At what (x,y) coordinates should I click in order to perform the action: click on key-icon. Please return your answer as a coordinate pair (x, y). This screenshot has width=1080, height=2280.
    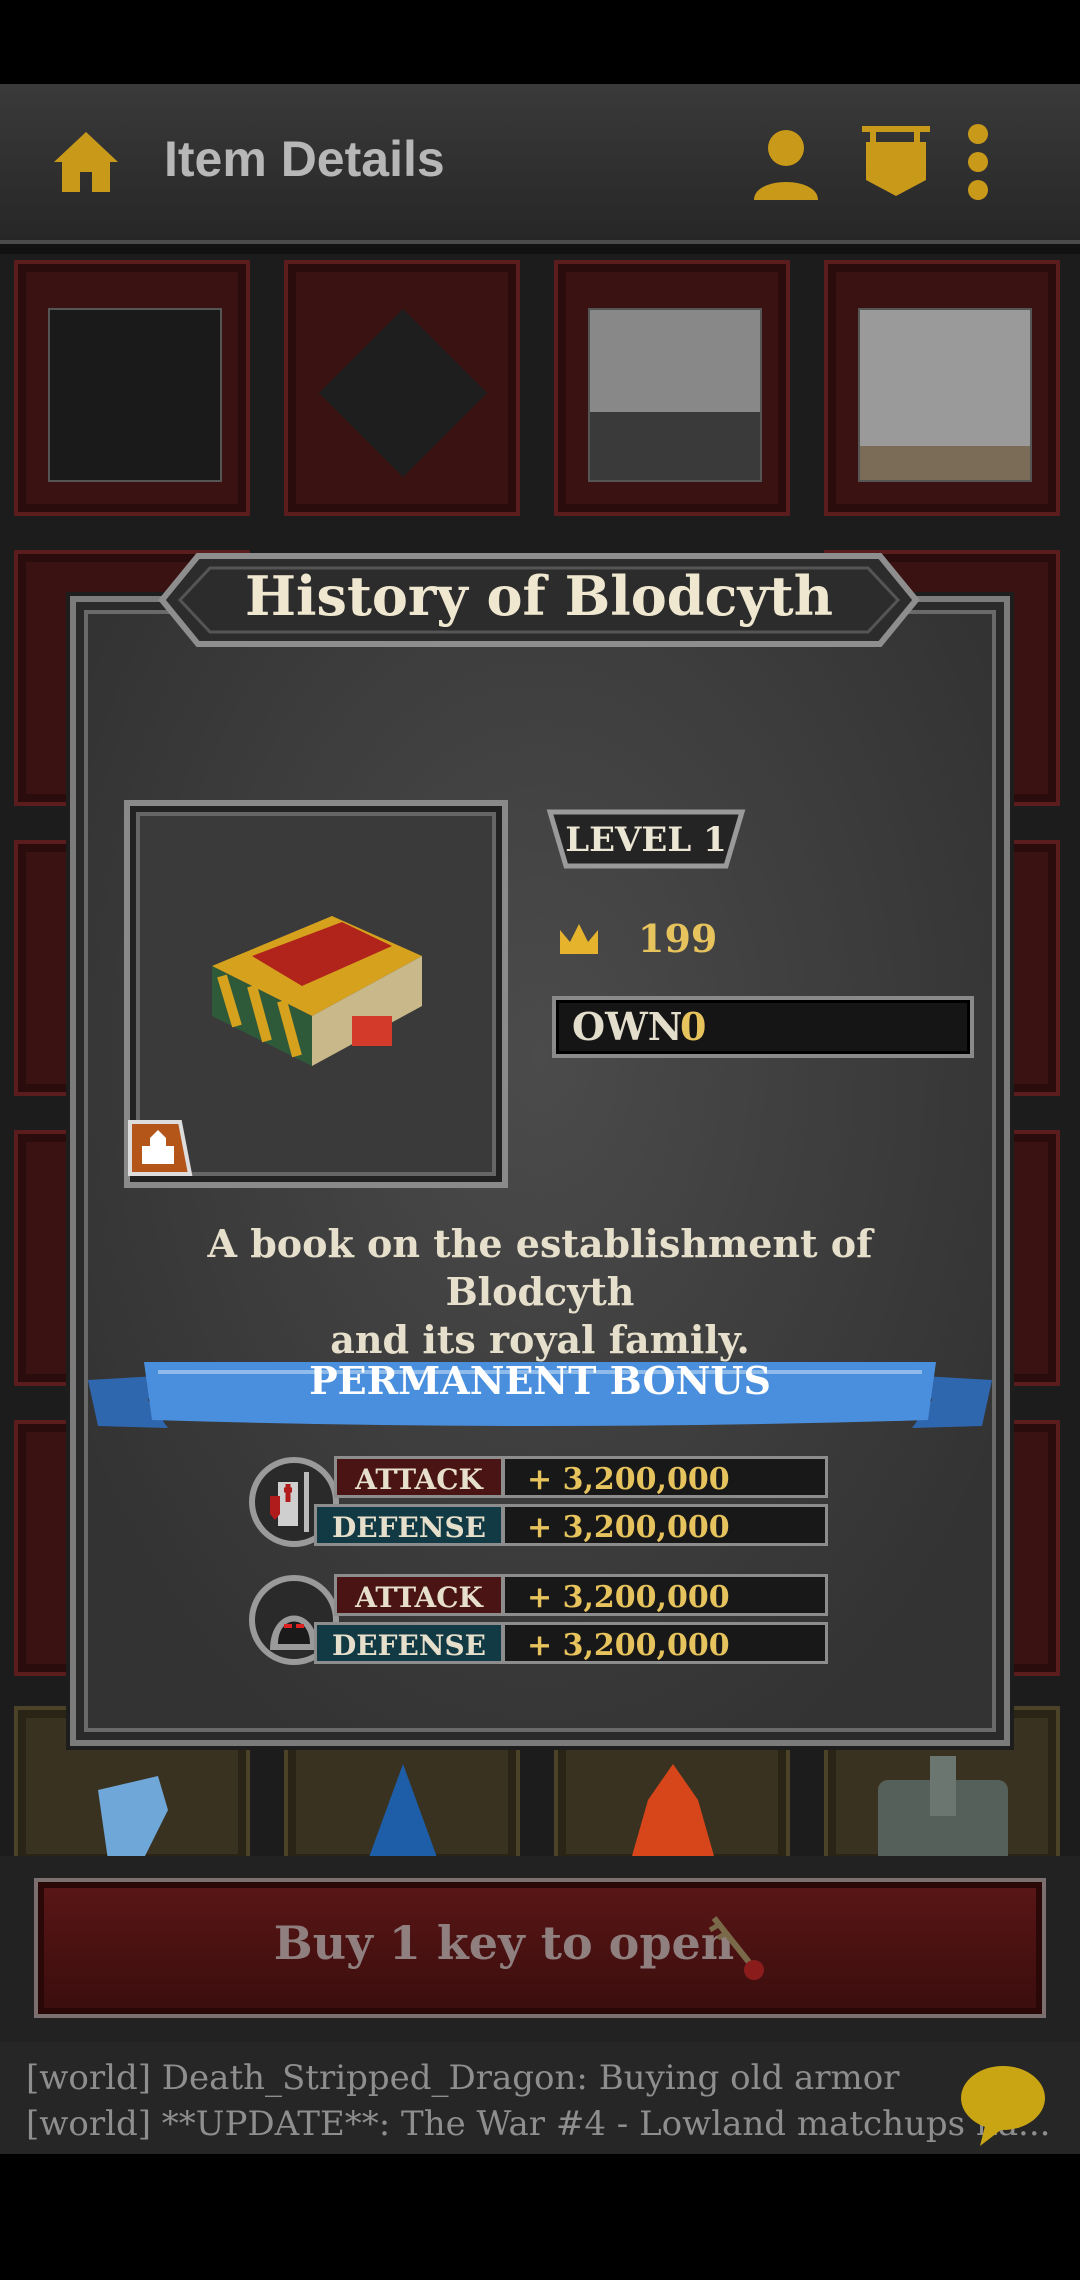
    Looking at the image, I should click on (736, 1948).